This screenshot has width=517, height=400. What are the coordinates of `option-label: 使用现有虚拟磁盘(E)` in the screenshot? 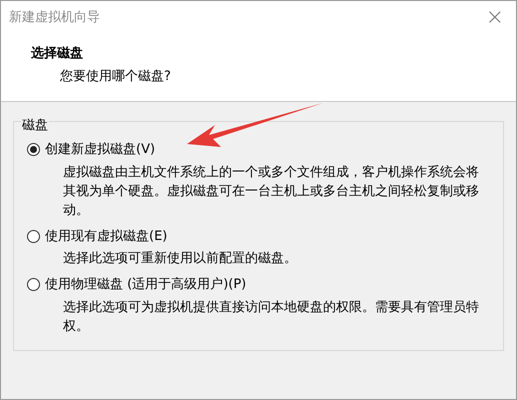 It's located at (106, 236).